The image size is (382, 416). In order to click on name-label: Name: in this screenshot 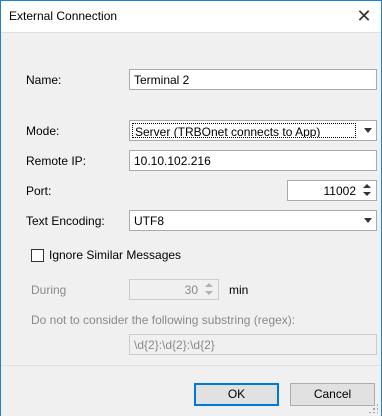, I will do `click(44, 80)`.